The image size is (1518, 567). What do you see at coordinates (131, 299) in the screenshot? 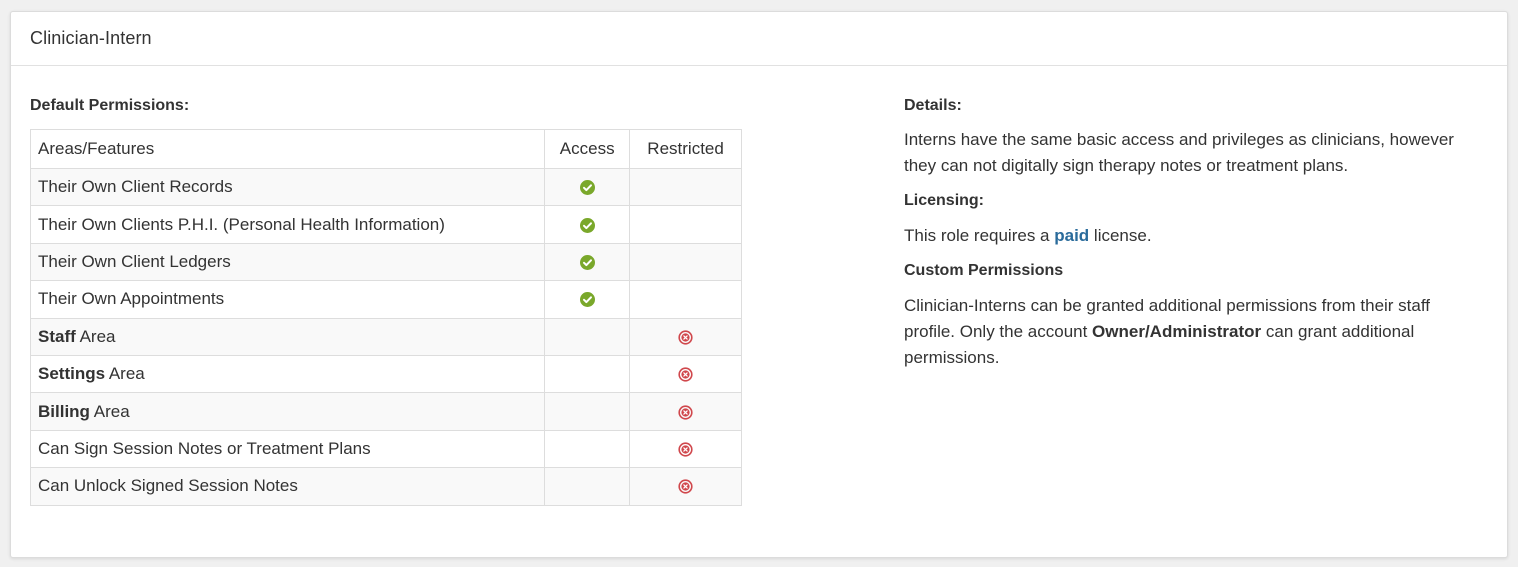
I see `permission-area-label: Their Own Appointments` at bounding box center [131, 299].